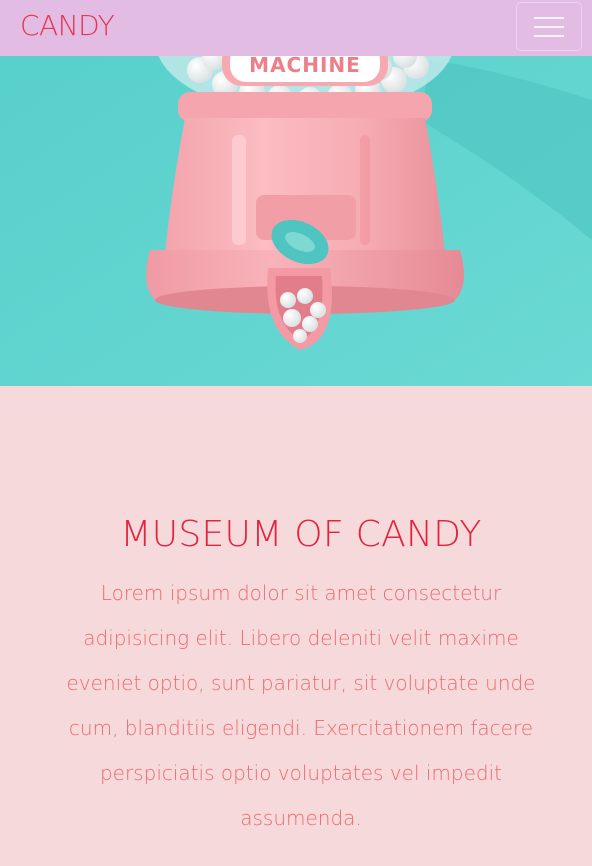 Image resolution: width=592 pixels, height=866 pixels. I want to click on brand-logo: CANDY, so click(67, 26).